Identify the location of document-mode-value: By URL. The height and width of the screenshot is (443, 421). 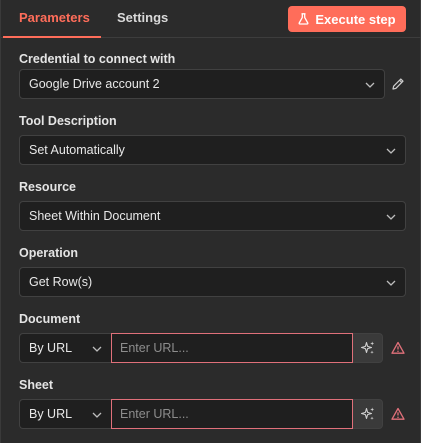
(51, 348).